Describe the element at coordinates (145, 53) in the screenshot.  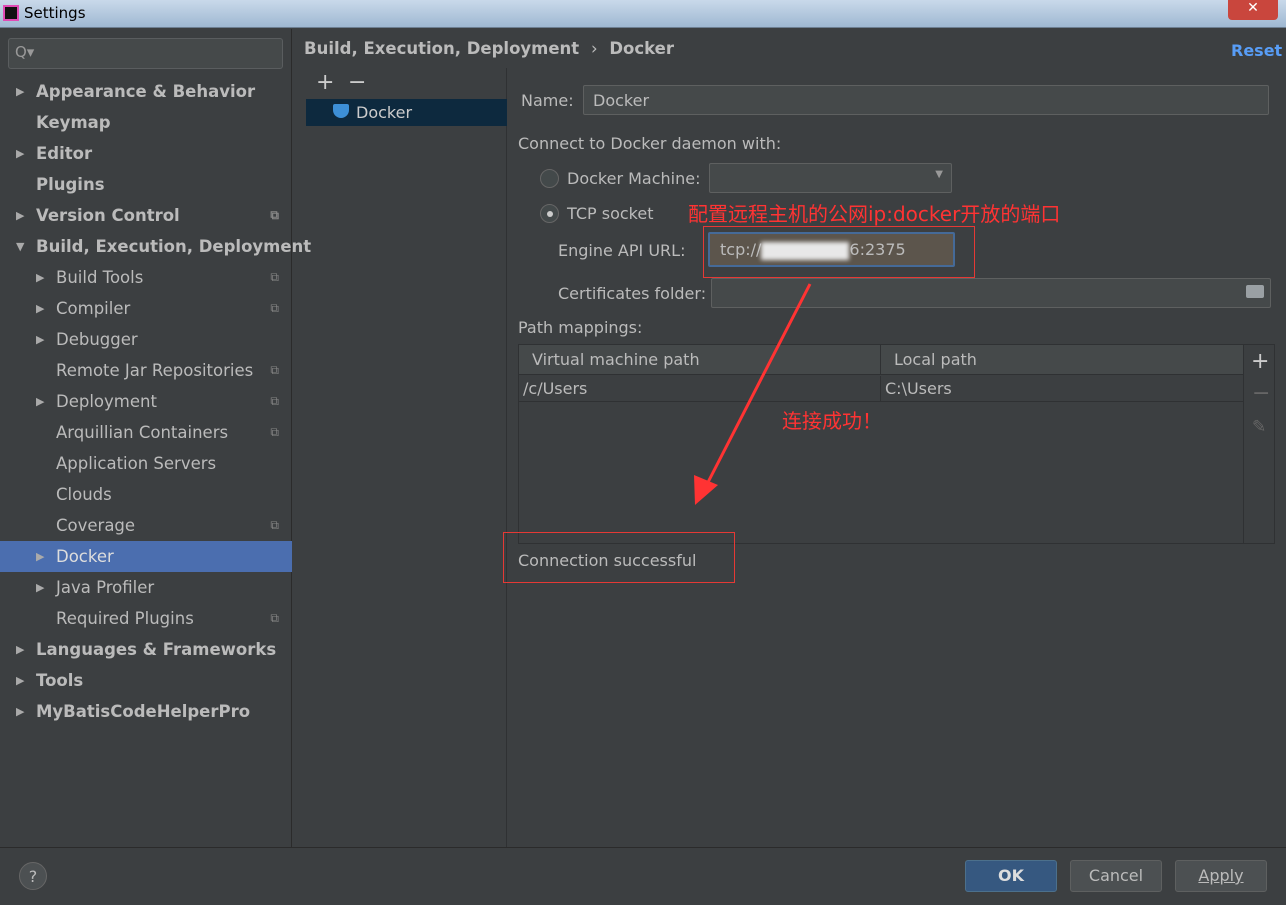
I see `settings-search-input: Q▾` at that location.